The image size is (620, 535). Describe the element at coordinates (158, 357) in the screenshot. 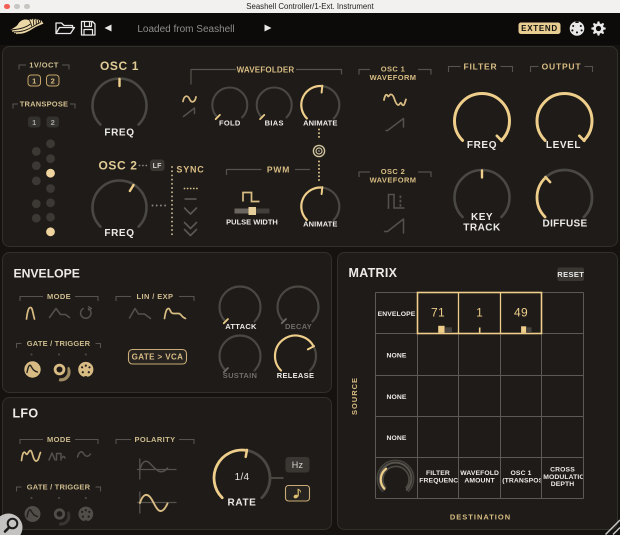

I see `svg-text: GATE > VCA` at that location.